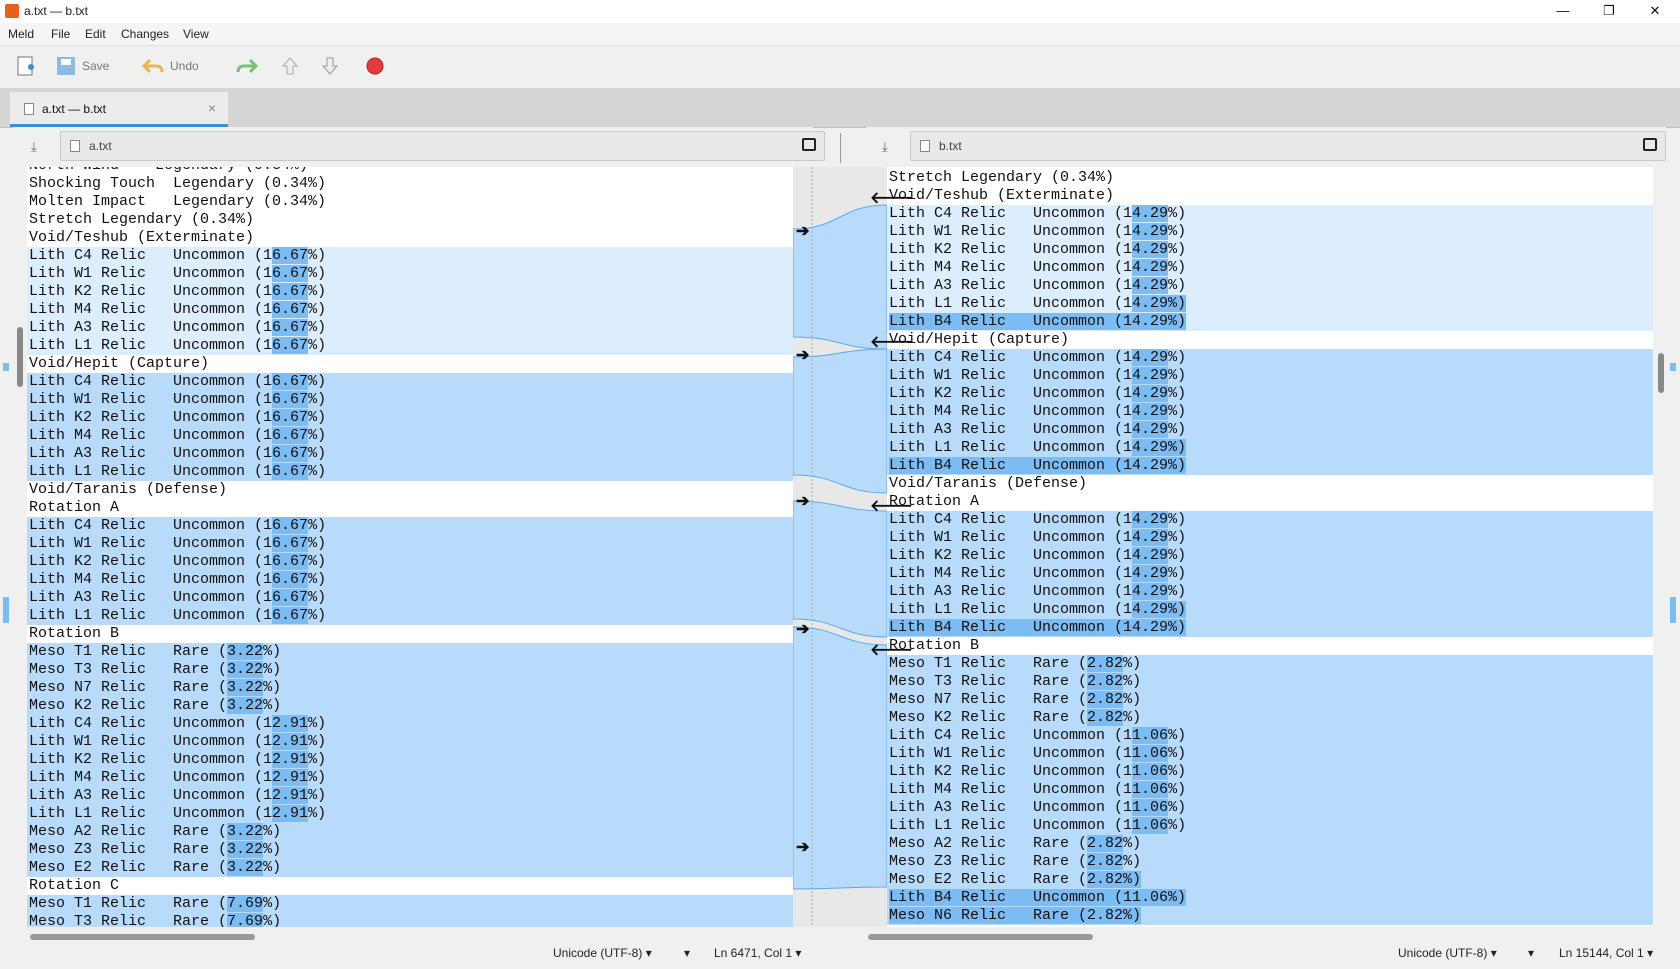 Image resolution: width=1680 pixels, height=969 pixels. Describe the element at coordinates (1270, 484) in the screenshot. I see `diff-line: Void/Taranis (Defense)` at that location.